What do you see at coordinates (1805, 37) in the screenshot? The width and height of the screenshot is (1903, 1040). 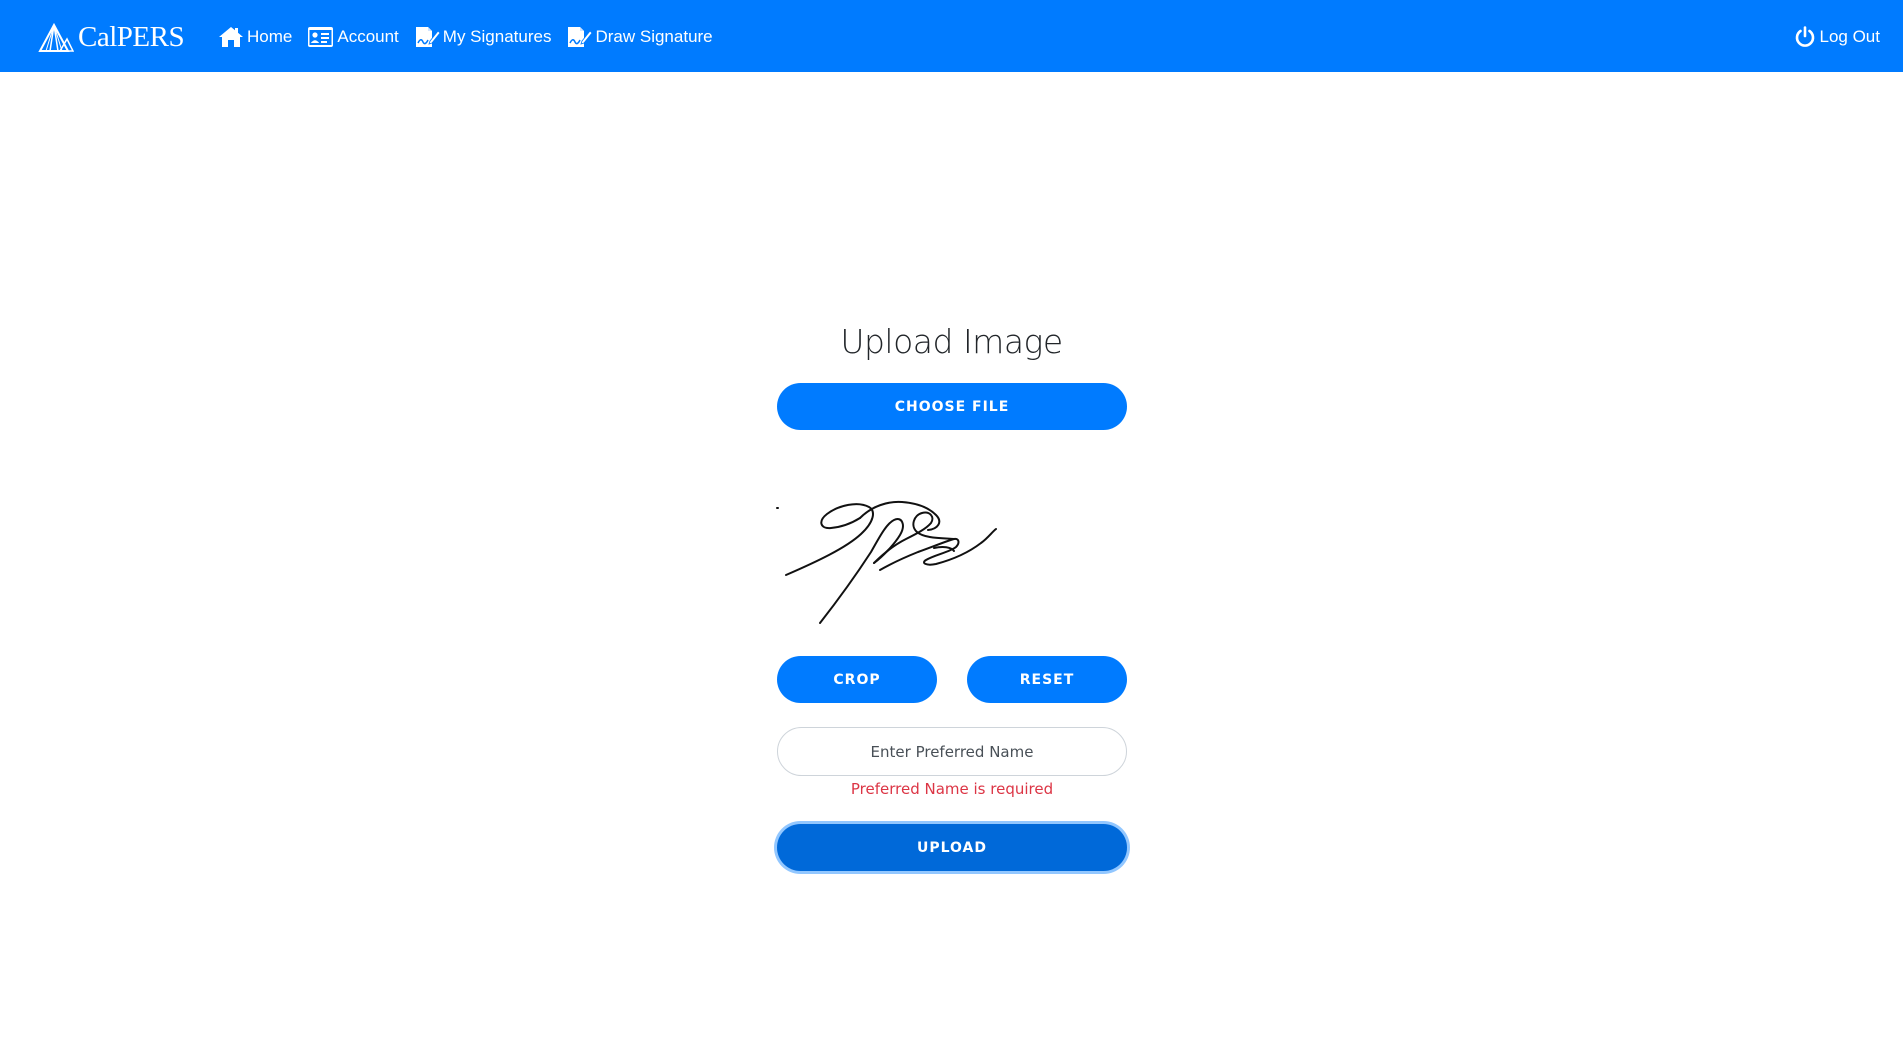 I see `power-icon` at bounding box center [1805, 37].